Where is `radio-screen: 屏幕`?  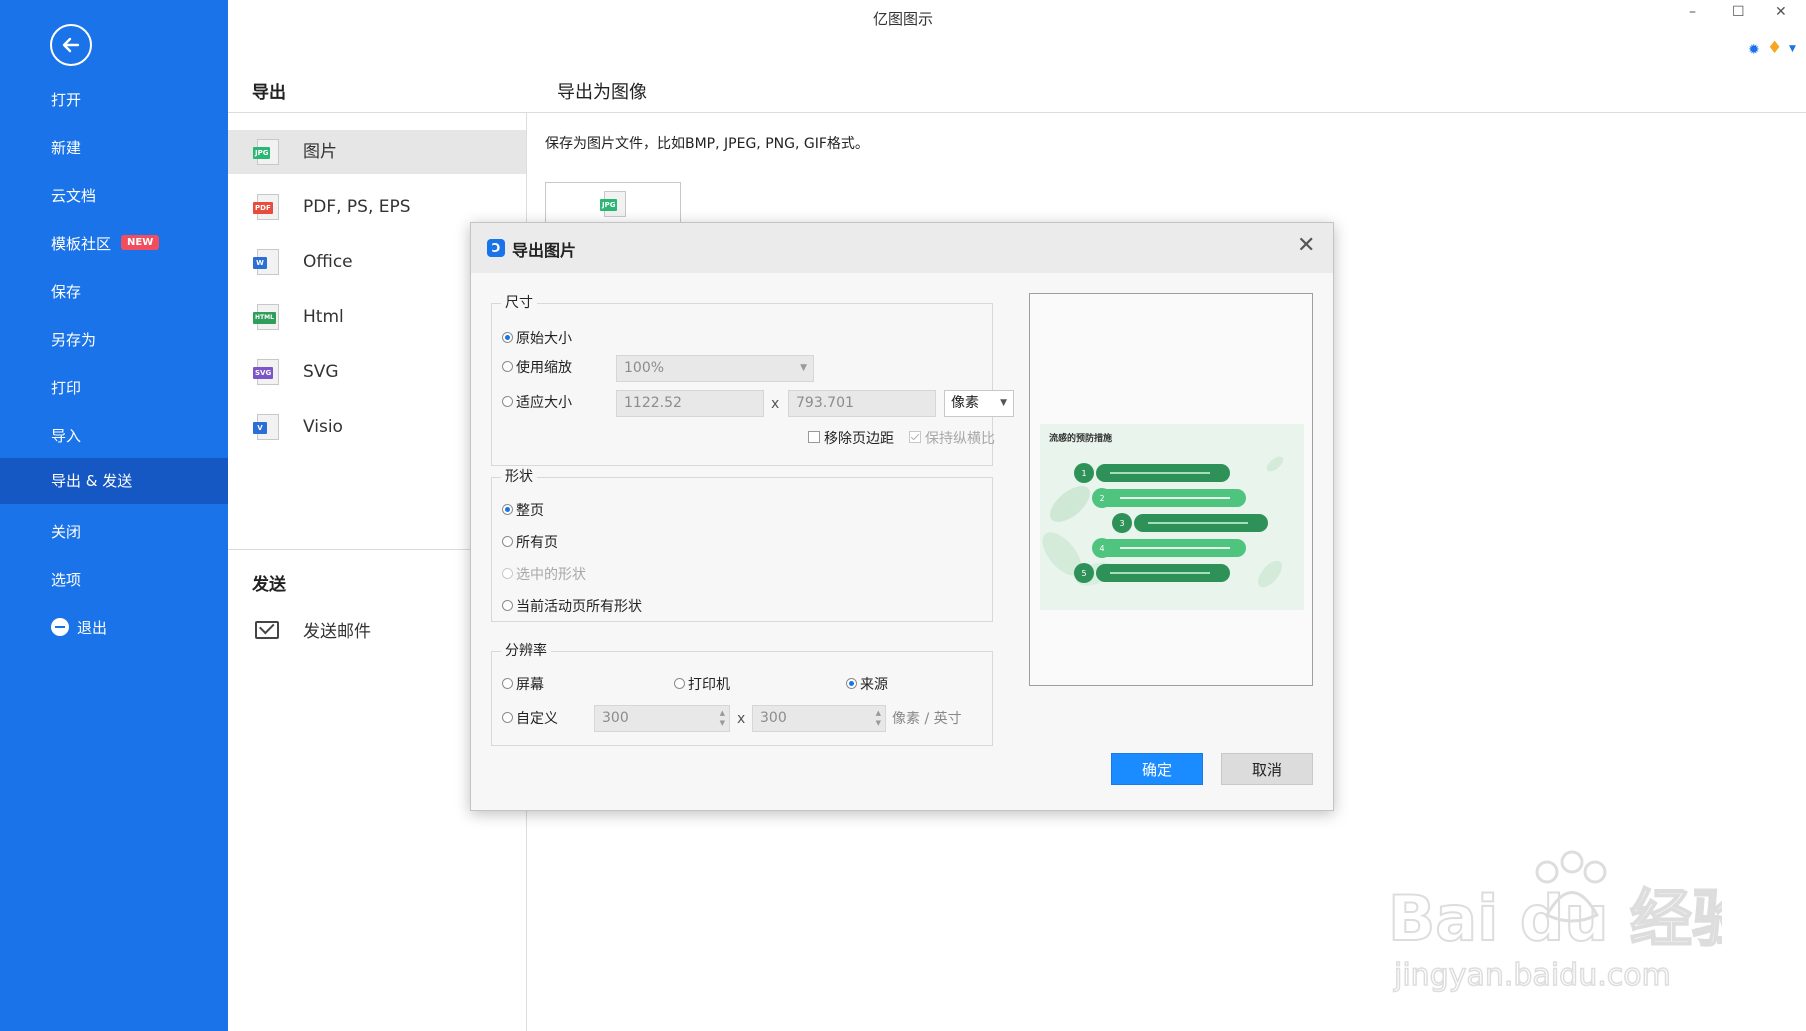 radio-screen: 屏幕 is located at coordinates (523, 685).